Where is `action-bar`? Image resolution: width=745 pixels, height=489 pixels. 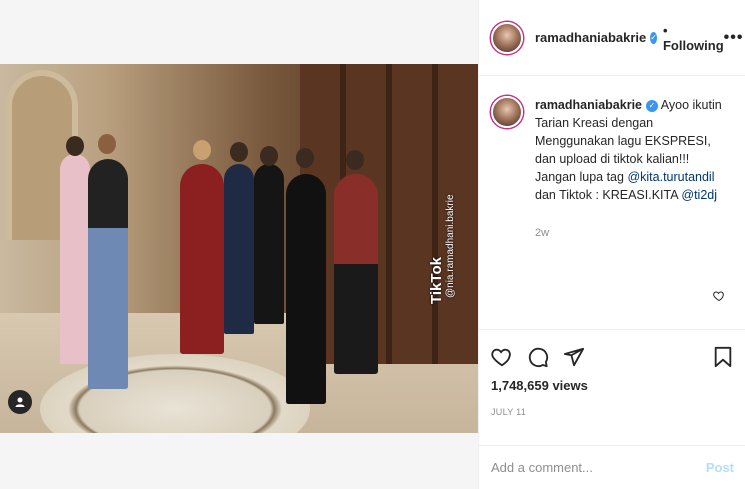 action-bar is located at coordinates (612, 352).